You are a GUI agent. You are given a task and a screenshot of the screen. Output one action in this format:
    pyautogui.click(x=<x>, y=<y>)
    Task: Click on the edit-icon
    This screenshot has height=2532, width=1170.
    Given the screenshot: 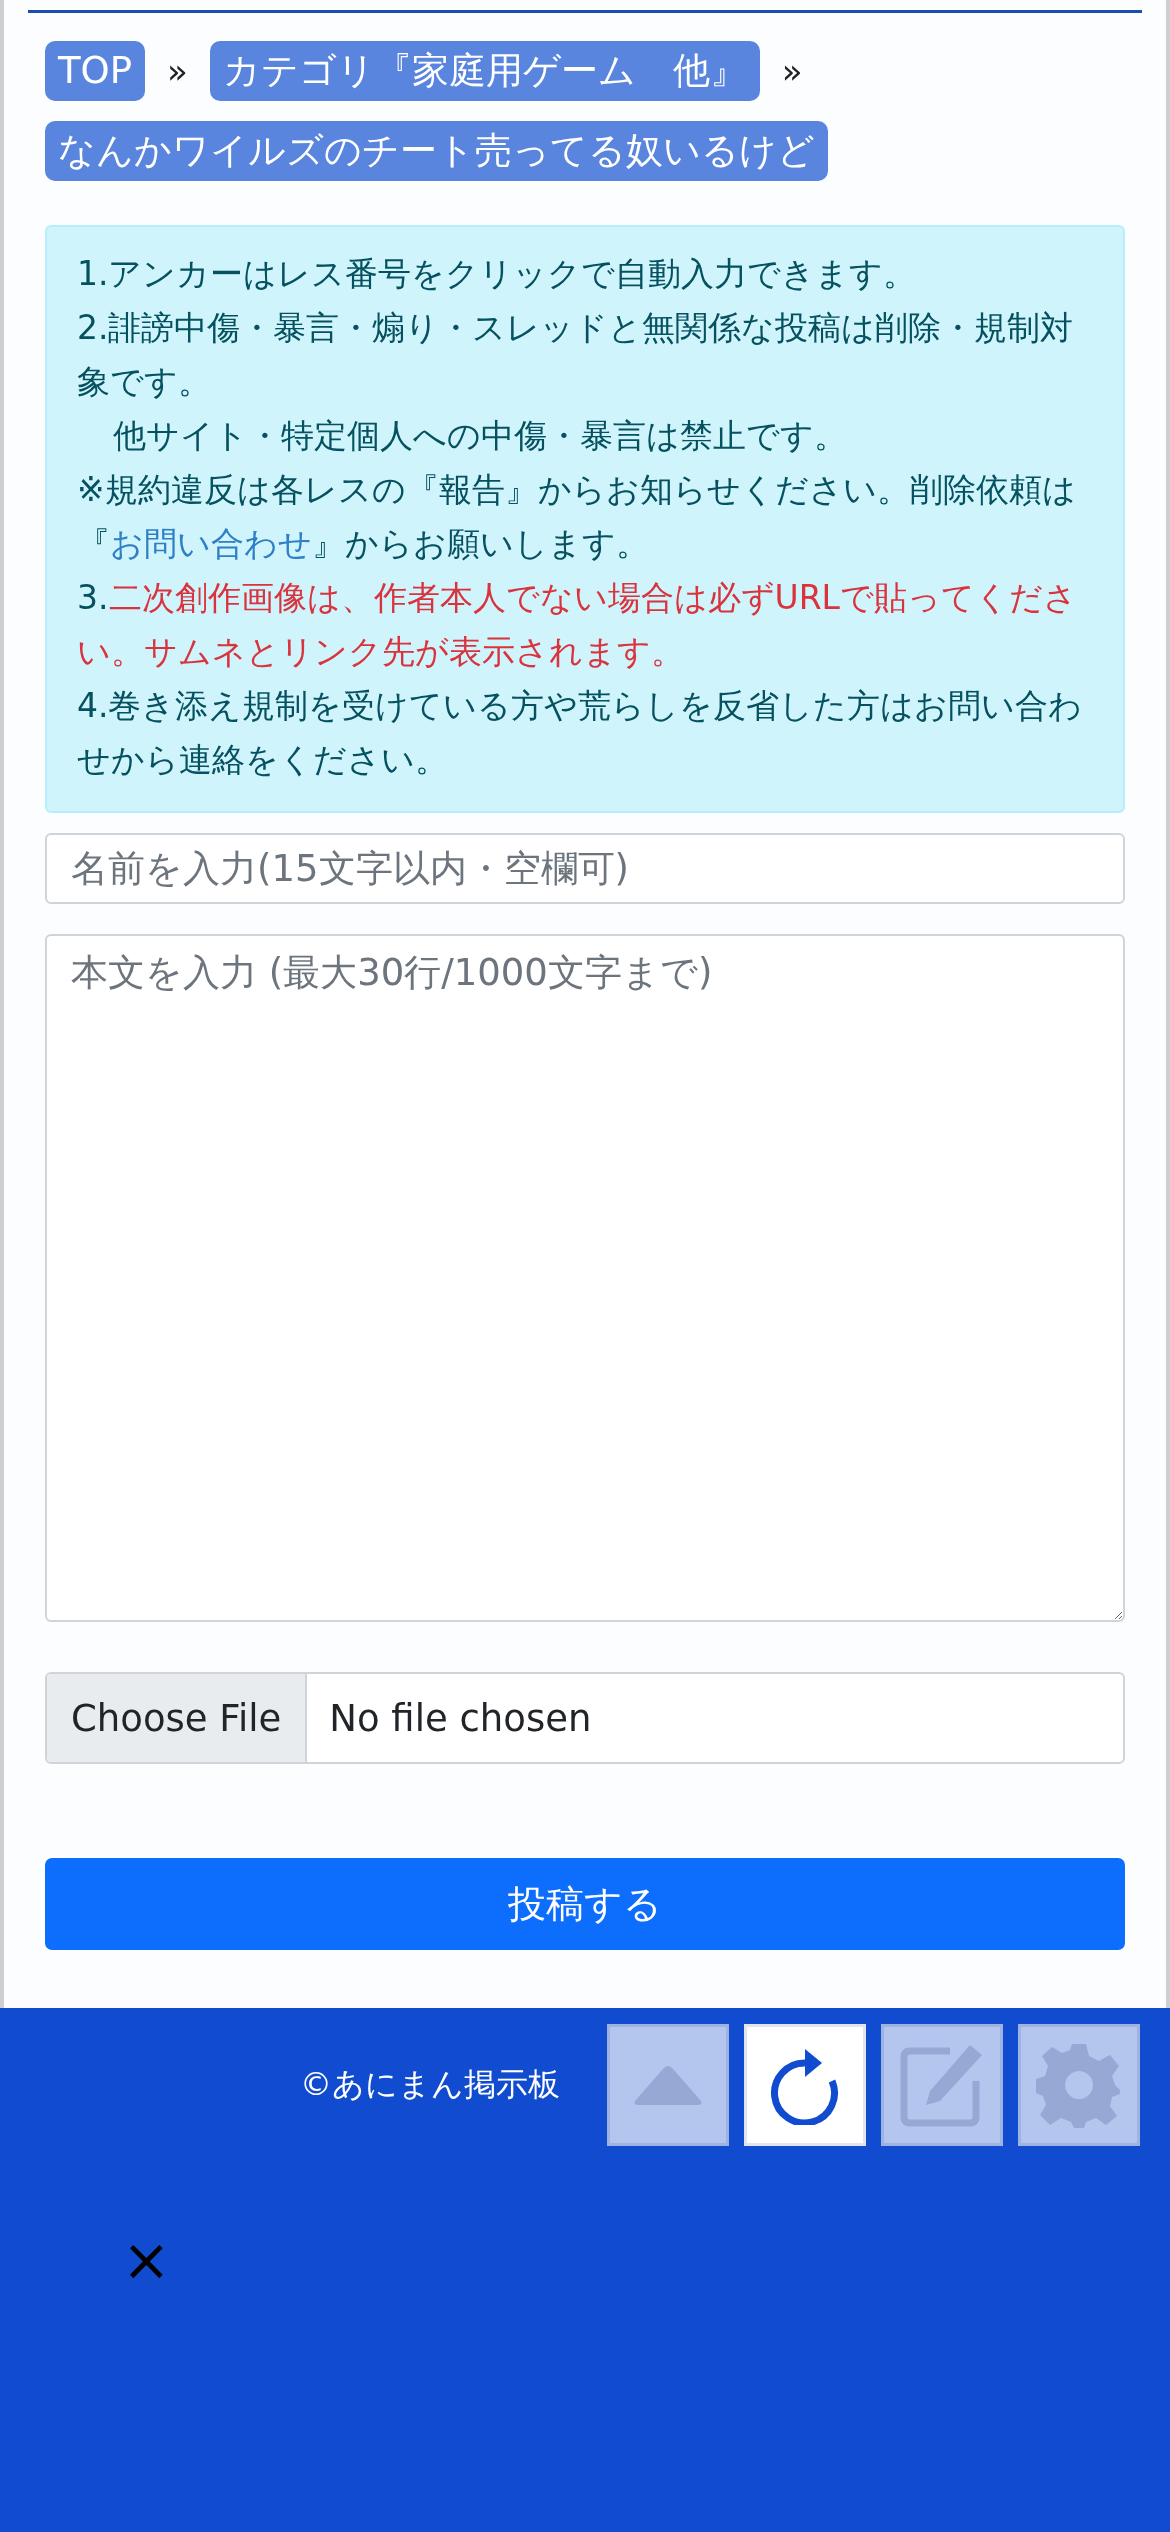 What is the action you would take?
    pyautogui.click(x=942, y=2085)
    